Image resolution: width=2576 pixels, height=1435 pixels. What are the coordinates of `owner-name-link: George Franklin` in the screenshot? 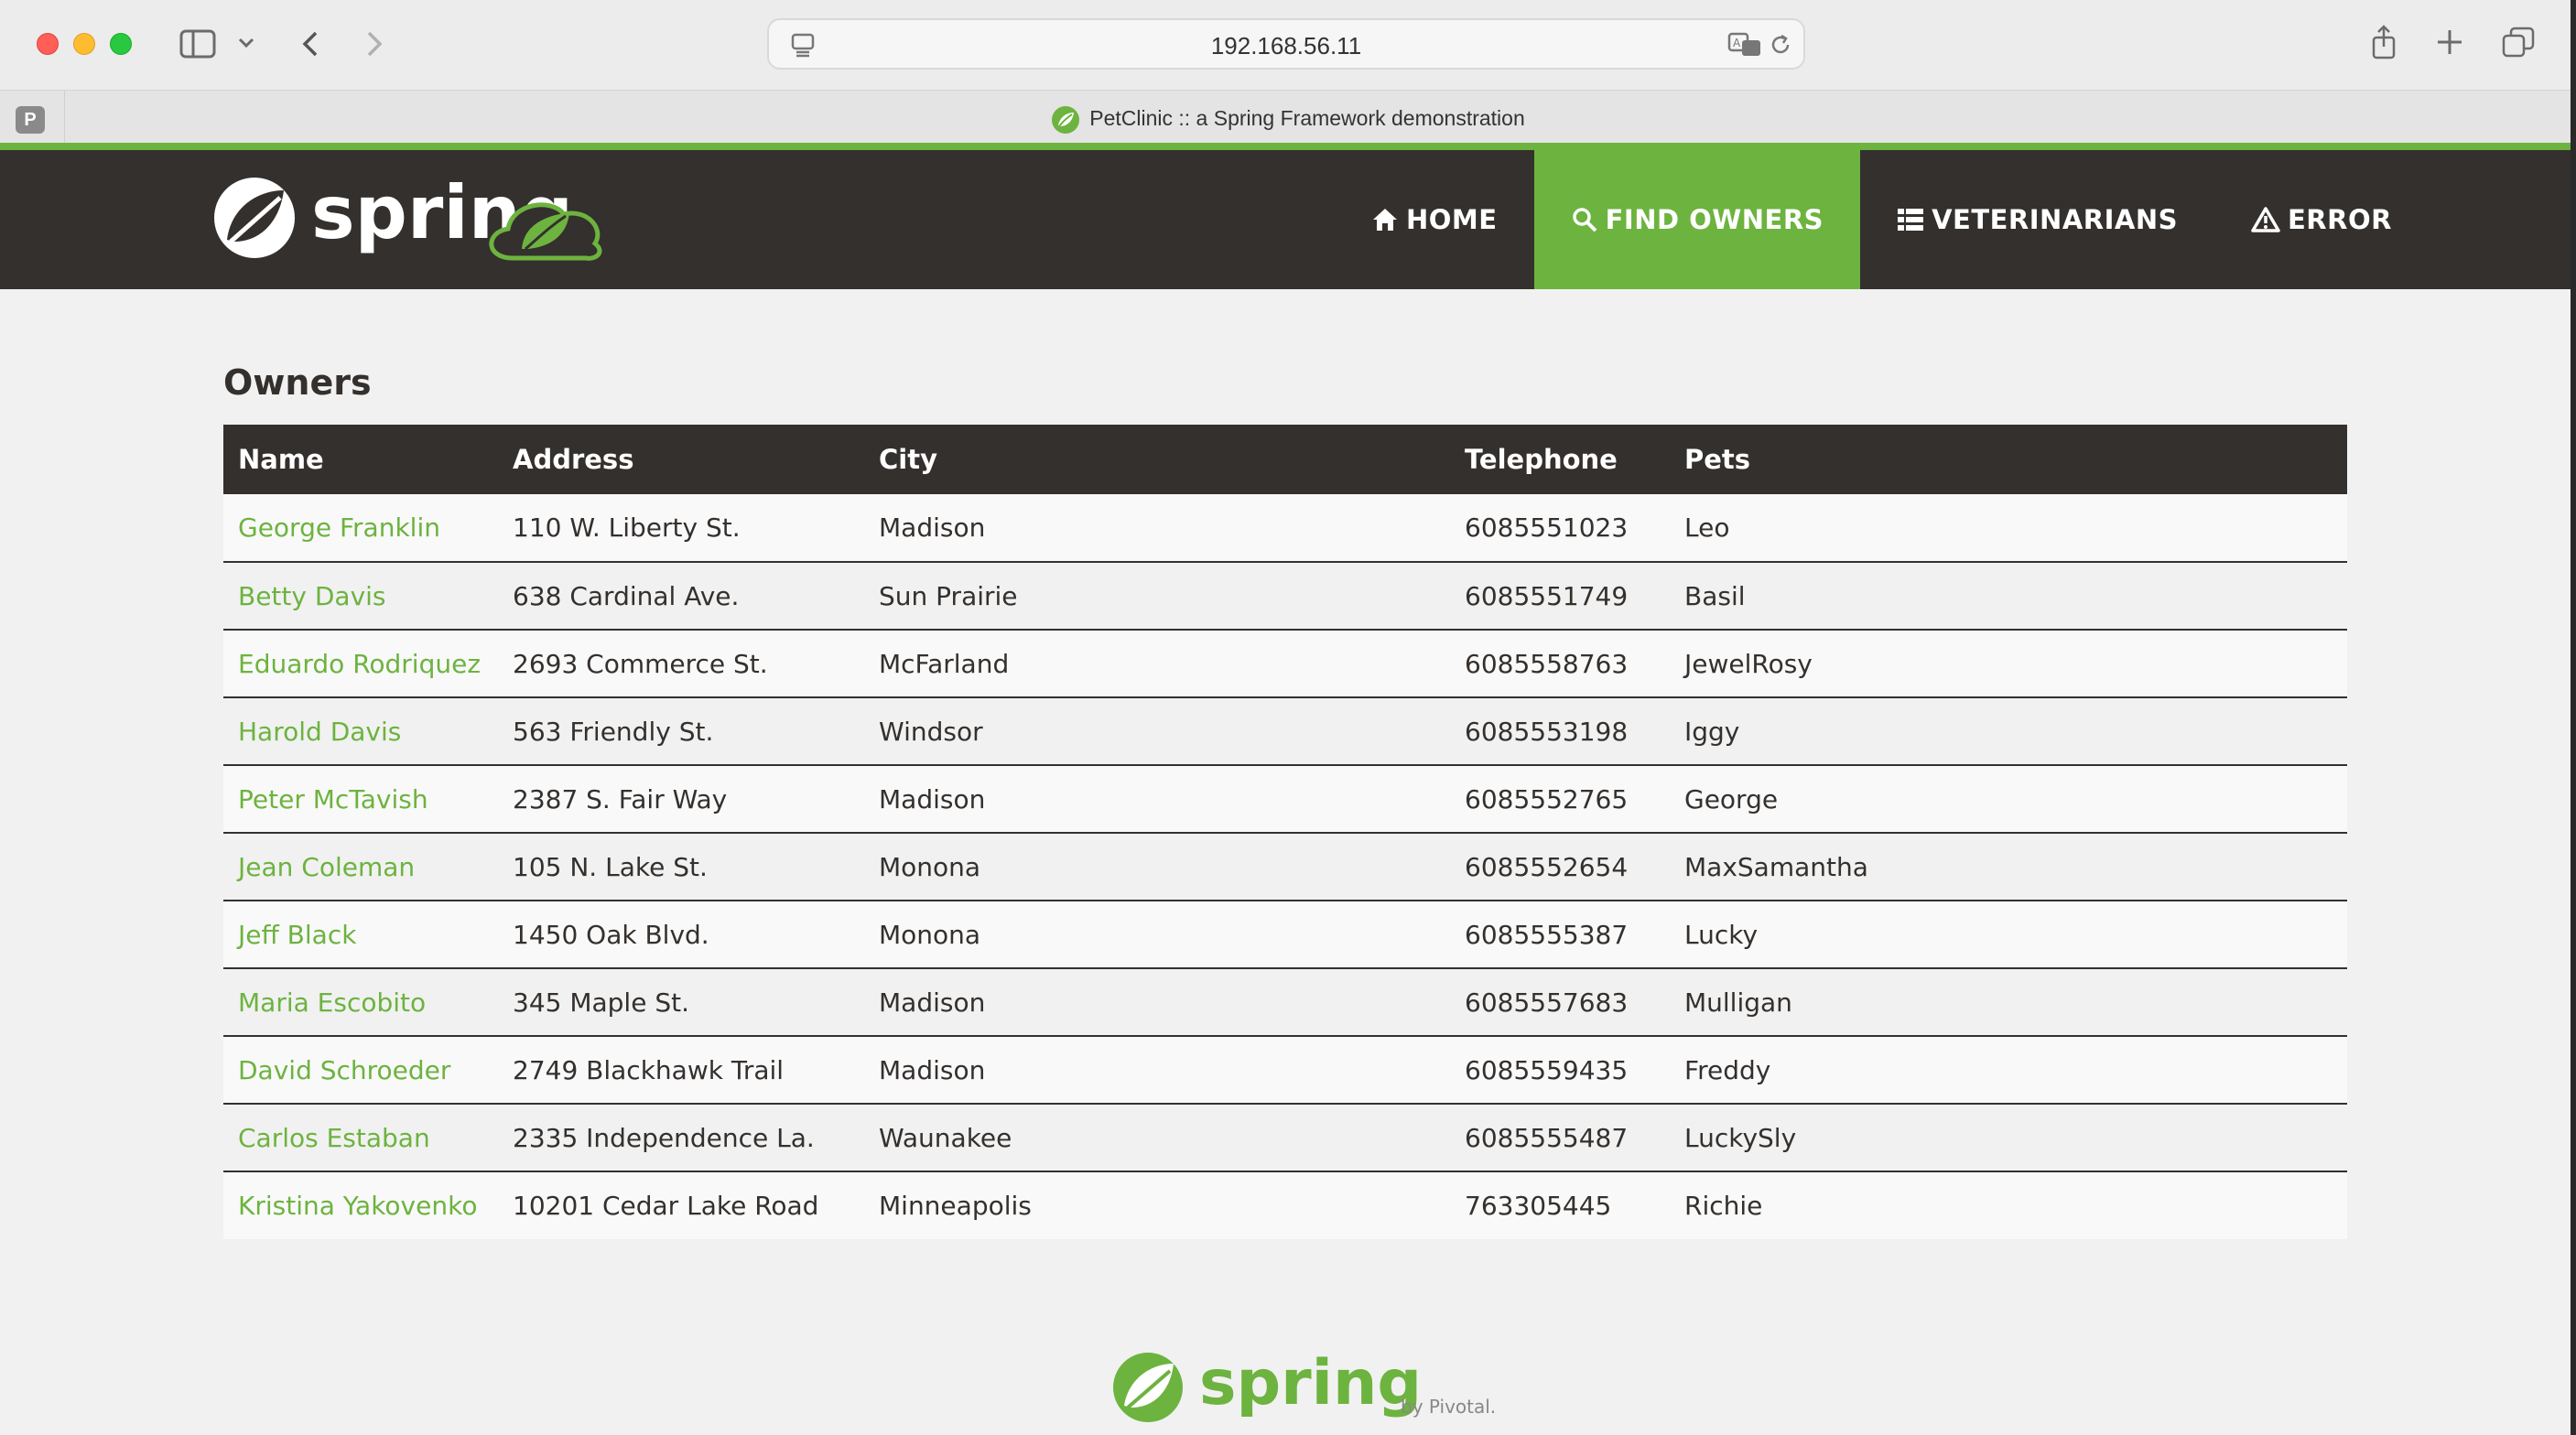 It's located at (339, 528).